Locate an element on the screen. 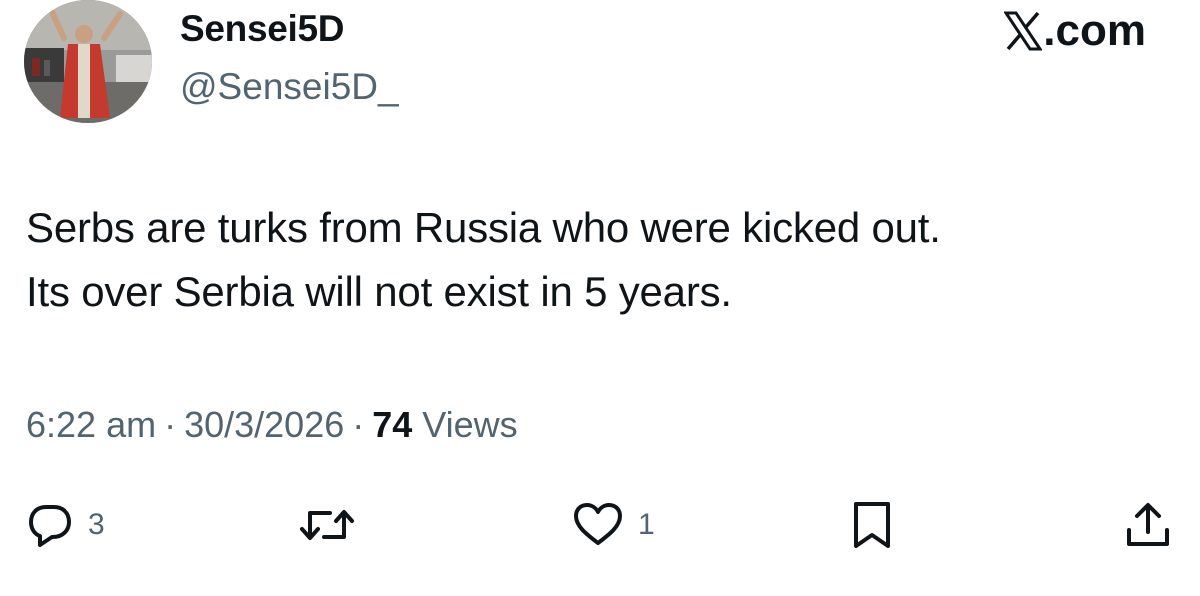 The image size is (1200, 596). views-count: 74 is located at coordinates (392, 424).